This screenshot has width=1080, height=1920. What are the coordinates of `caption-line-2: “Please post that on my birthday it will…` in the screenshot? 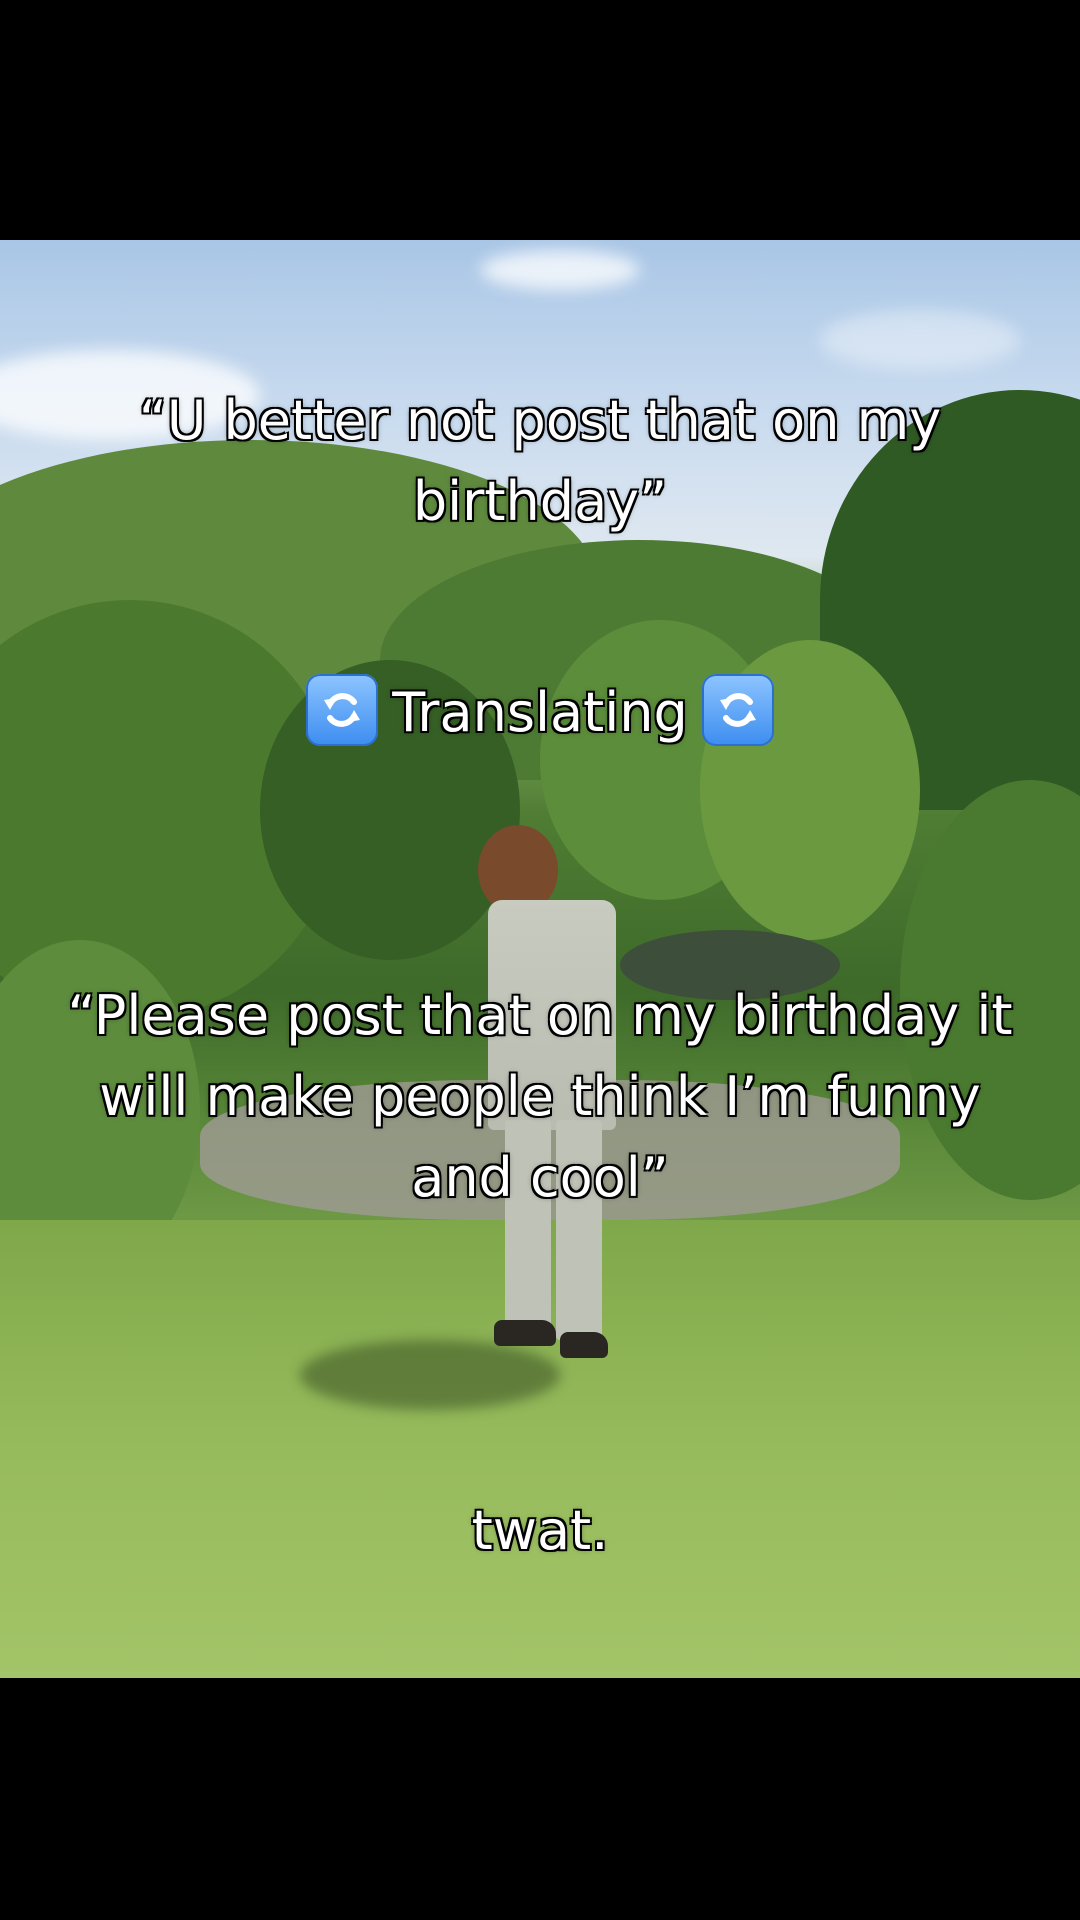 It's located at (540, 1096).